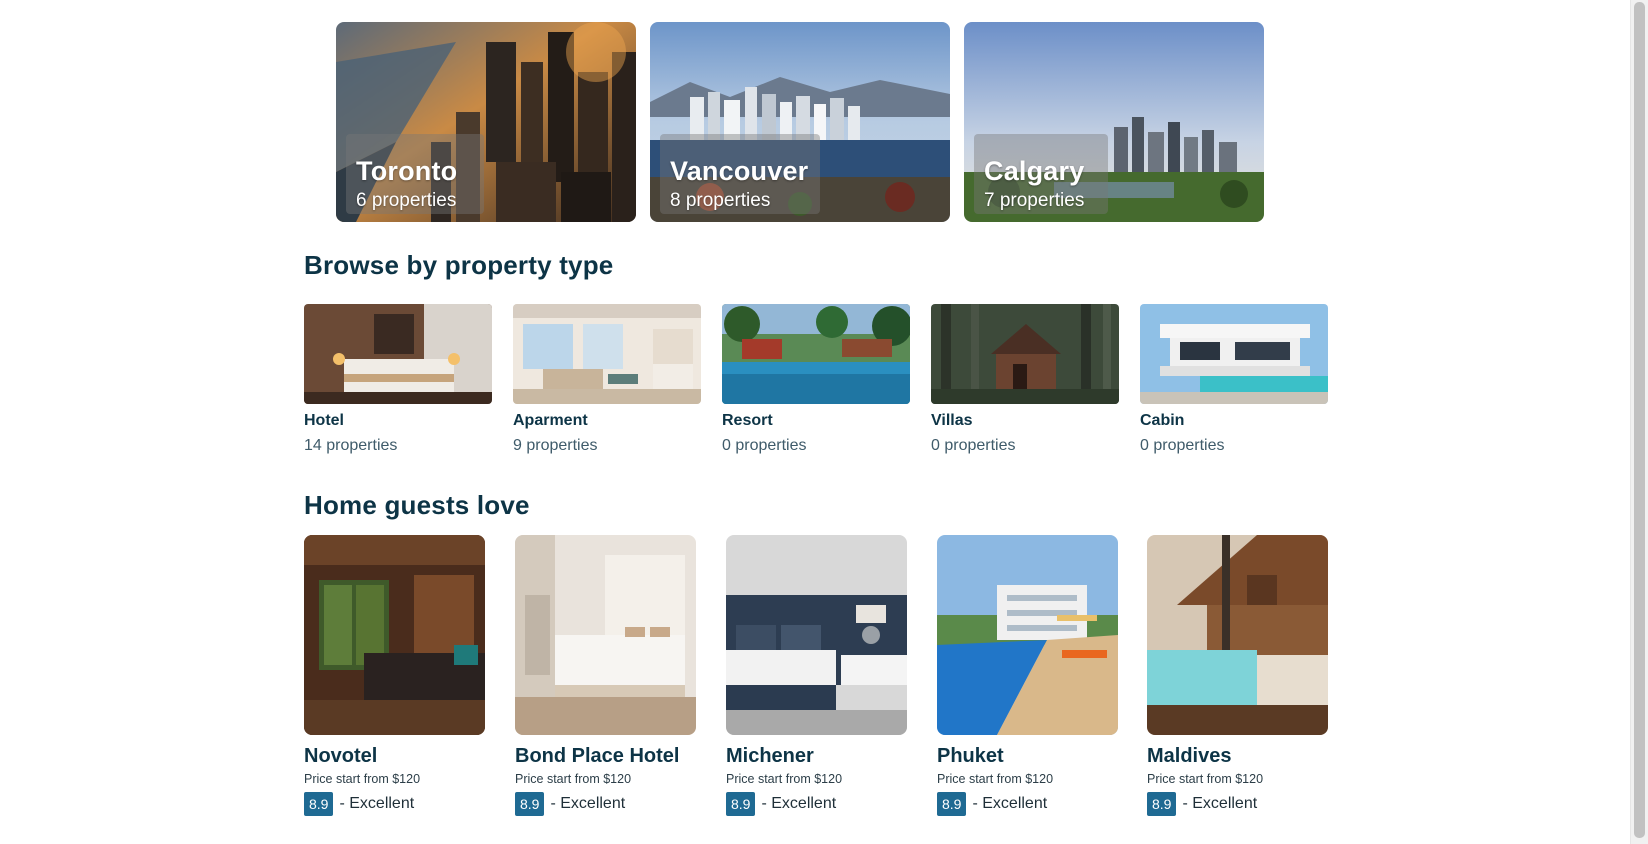 This screenshot has width=1648, height=844. Describe the element at coordinates (555, 445) in the screenshot. I see `property-type-count: 9 properties` at that location.